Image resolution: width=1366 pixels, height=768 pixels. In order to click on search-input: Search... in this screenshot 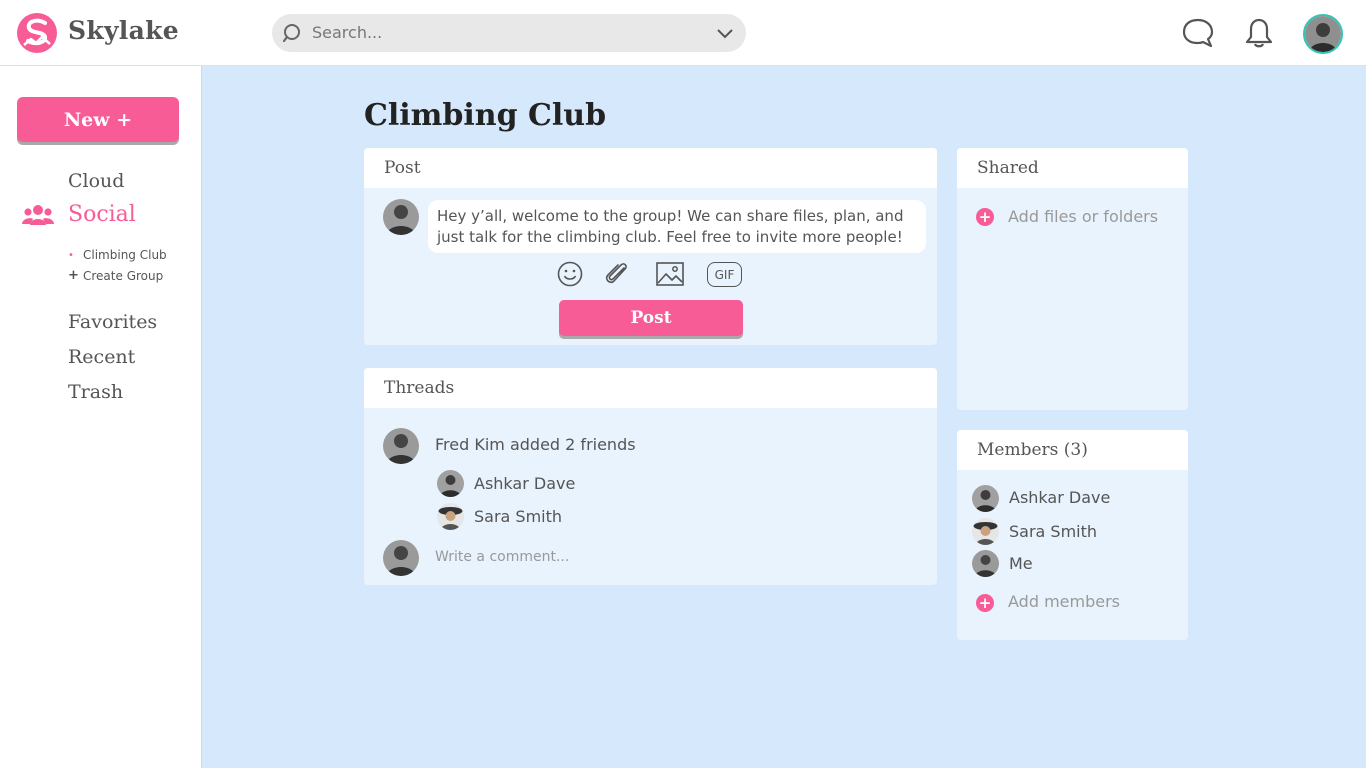, I will do `click(347, 32)`.